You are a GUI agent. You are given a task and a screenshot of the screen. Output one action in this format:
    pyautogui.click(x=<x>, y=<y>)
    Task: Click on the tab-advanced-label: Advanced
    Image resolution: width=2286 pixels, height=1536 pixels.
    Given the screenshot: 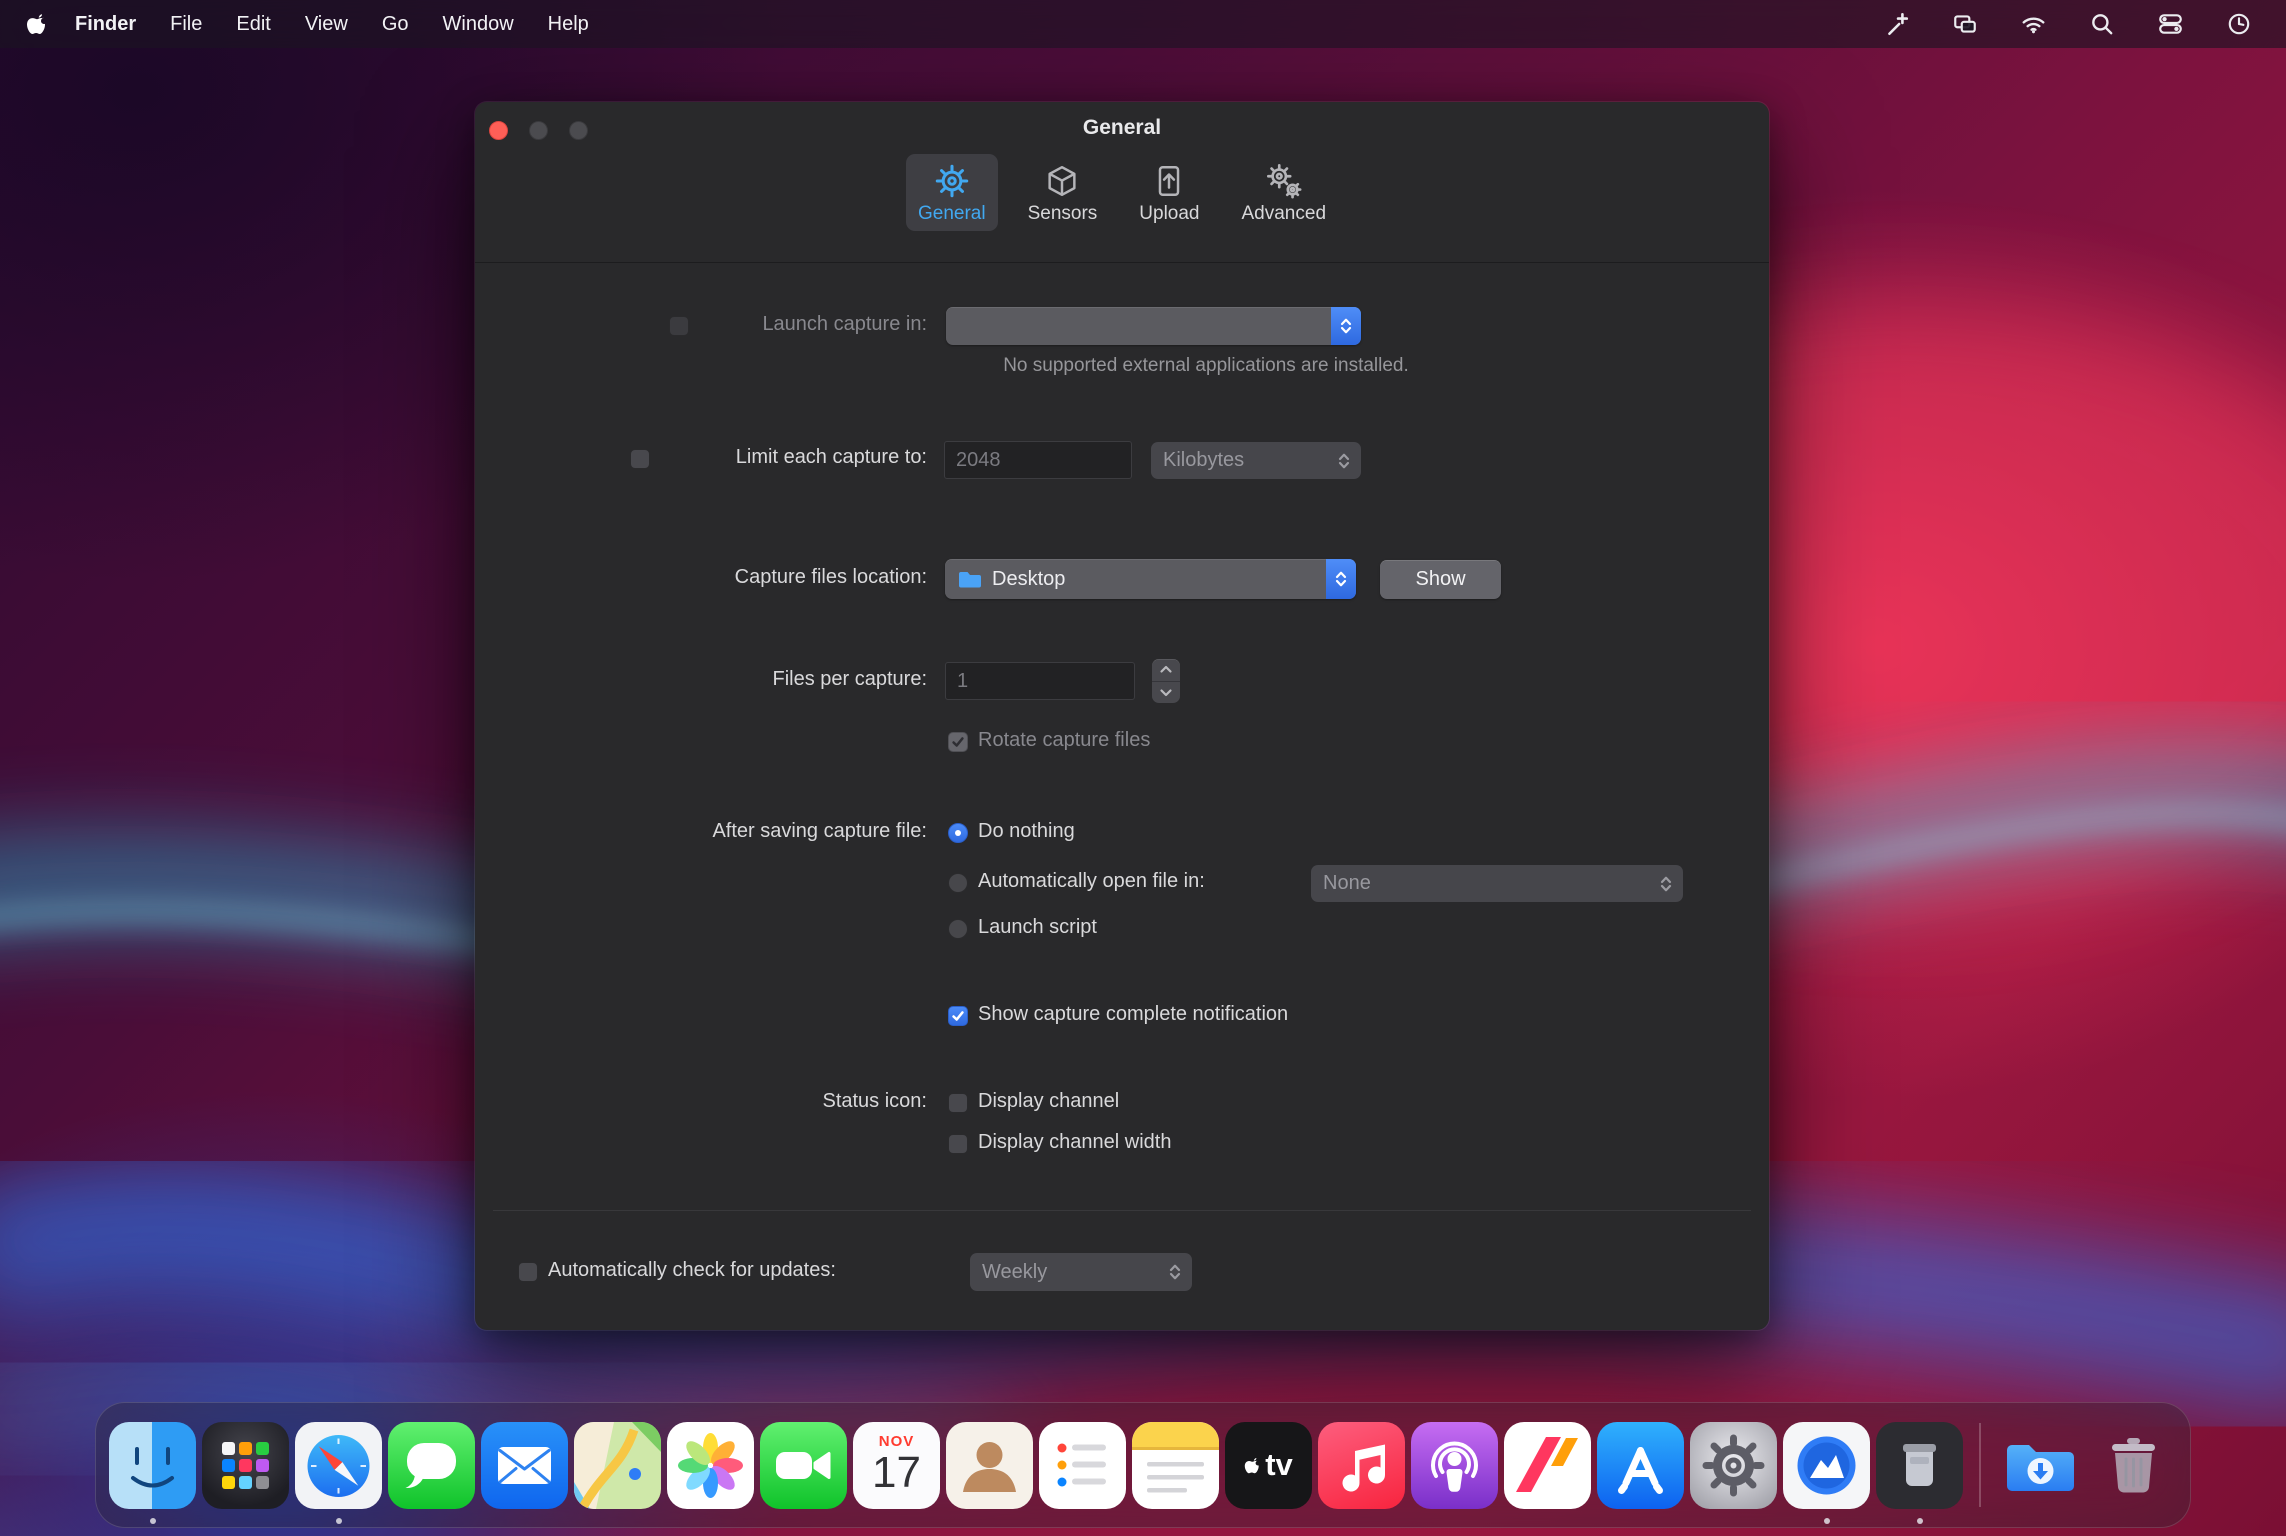 What is the action you would take?
    pyautogui.click(x=1284, y=213)
    